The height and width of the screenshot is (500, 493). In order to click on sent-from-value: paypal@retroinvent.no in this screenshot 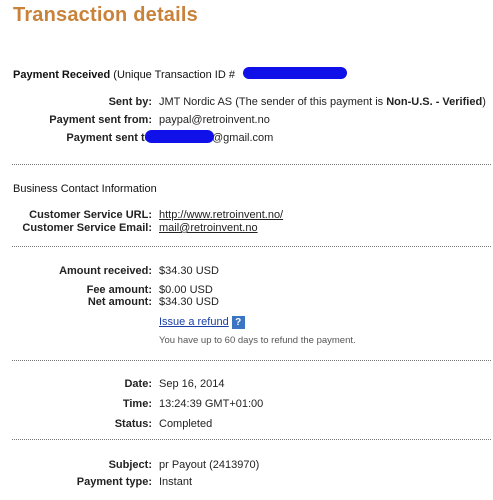, I will do `click(214, 120)`.